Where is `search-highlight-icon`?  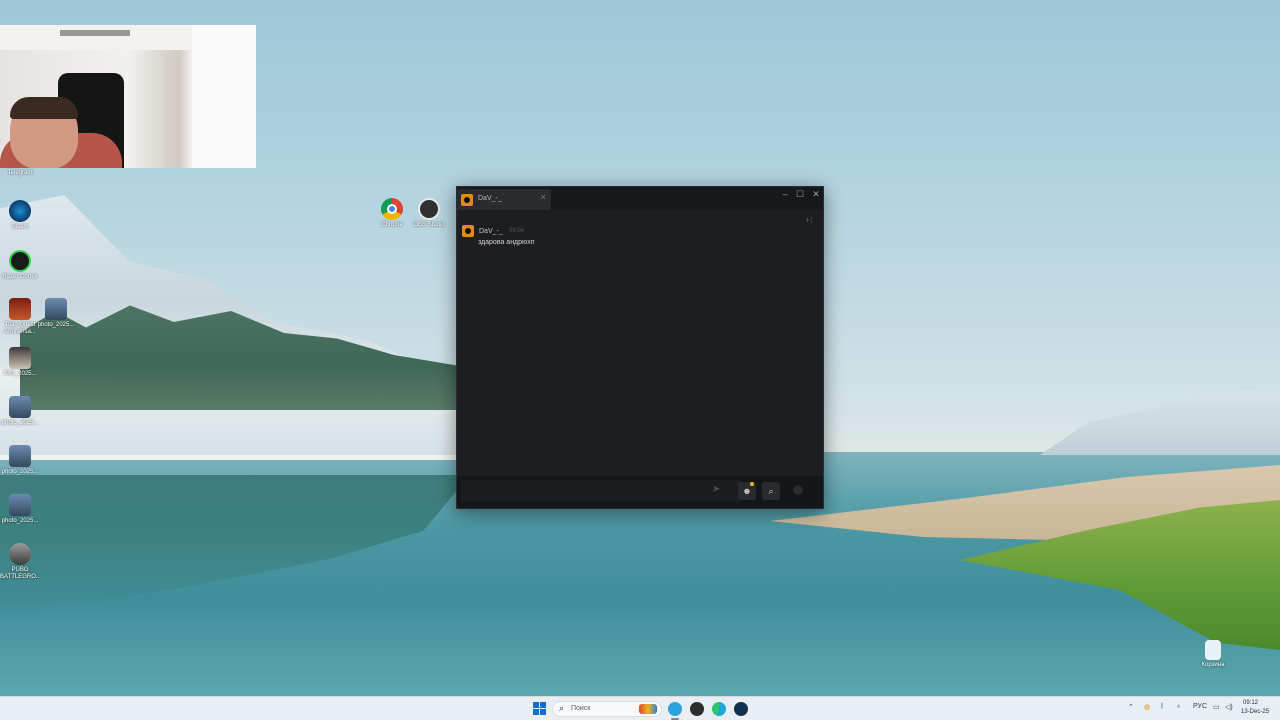 search-highlight-icon is located at coordinates (648, 709).